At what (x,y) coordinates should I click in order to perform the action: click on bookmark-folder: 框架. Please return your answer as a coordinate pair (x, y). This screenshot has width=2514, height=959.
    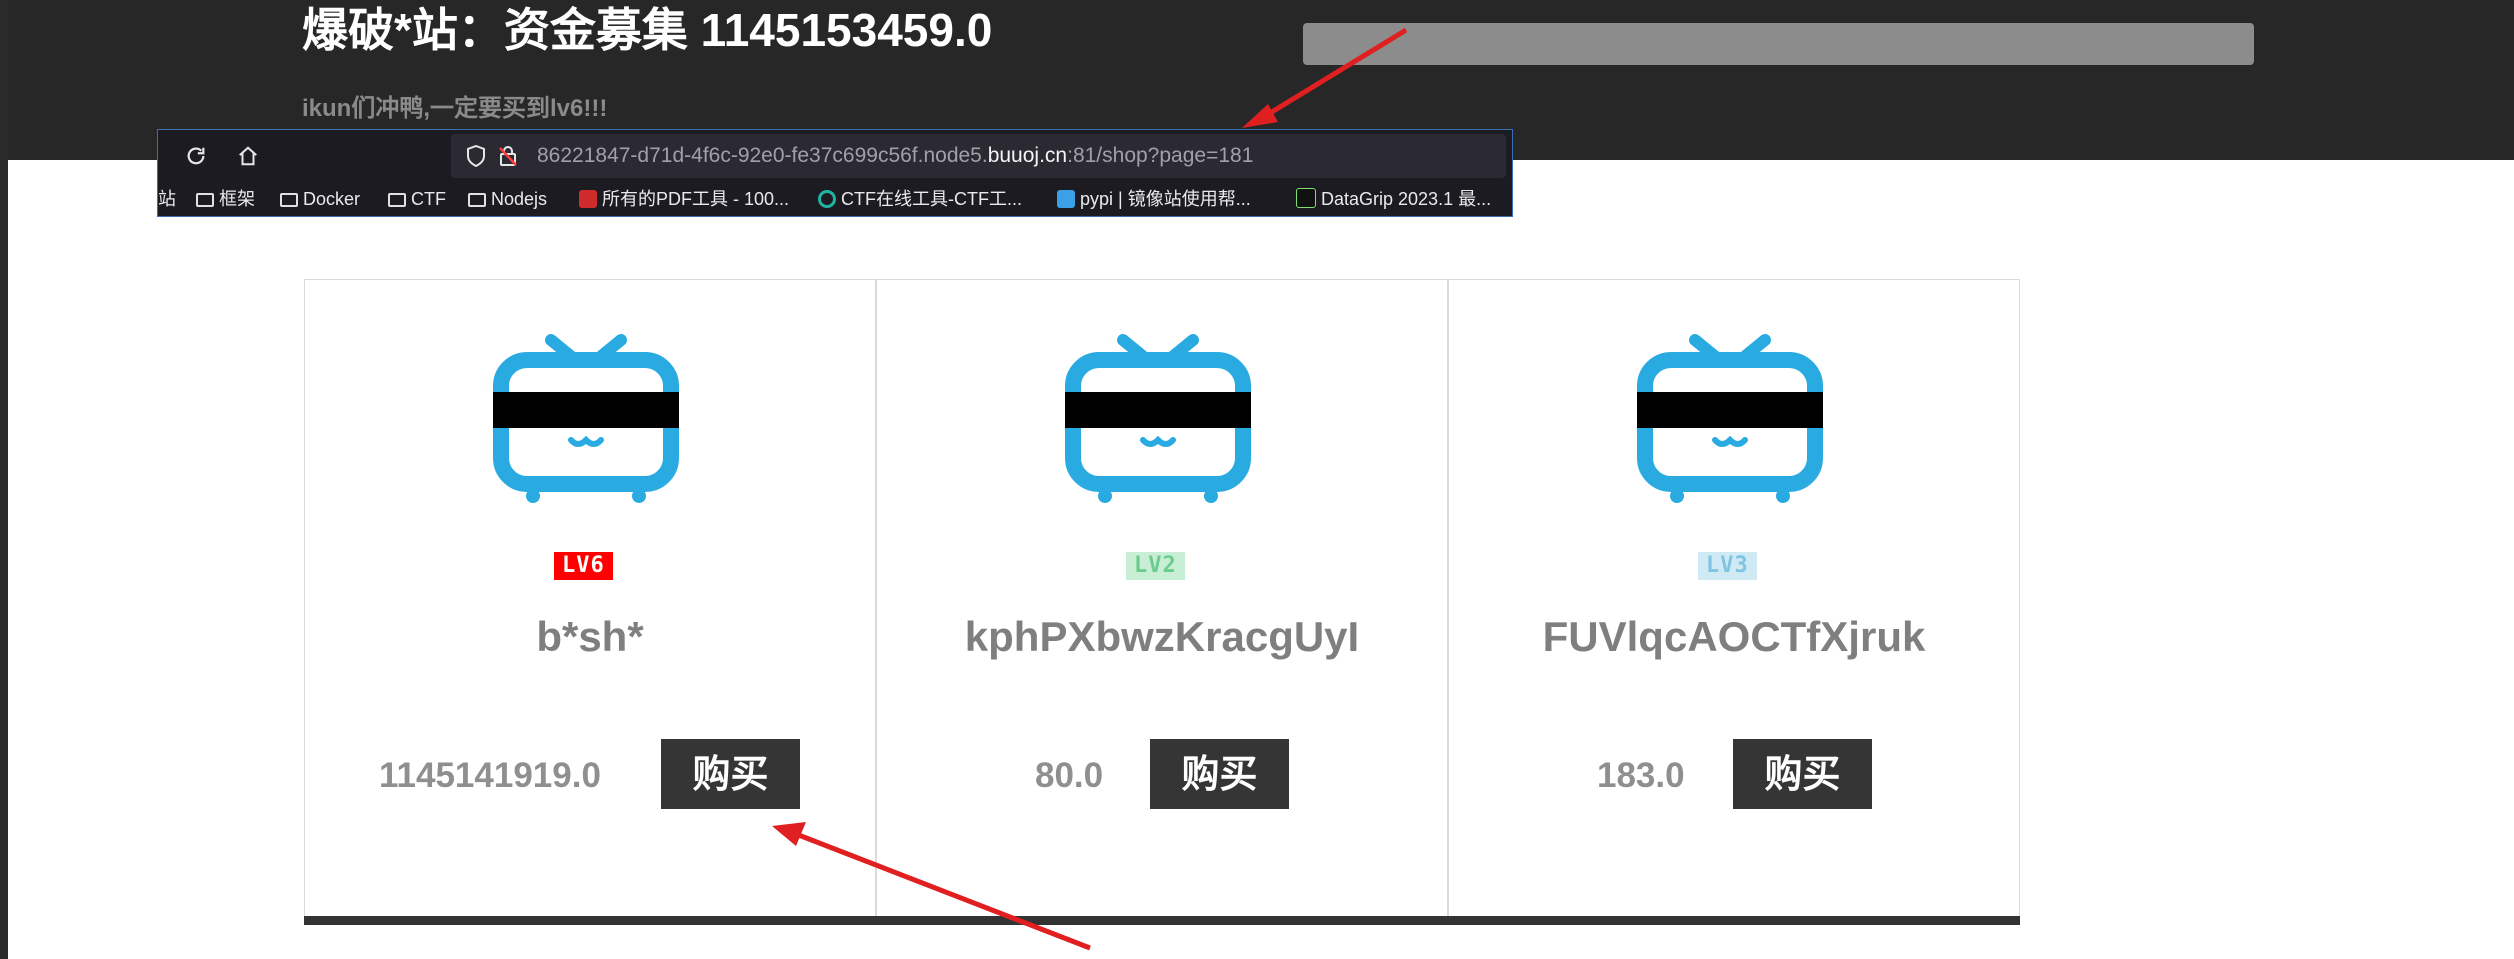
    Looking at the image, I should click on (225, 199).